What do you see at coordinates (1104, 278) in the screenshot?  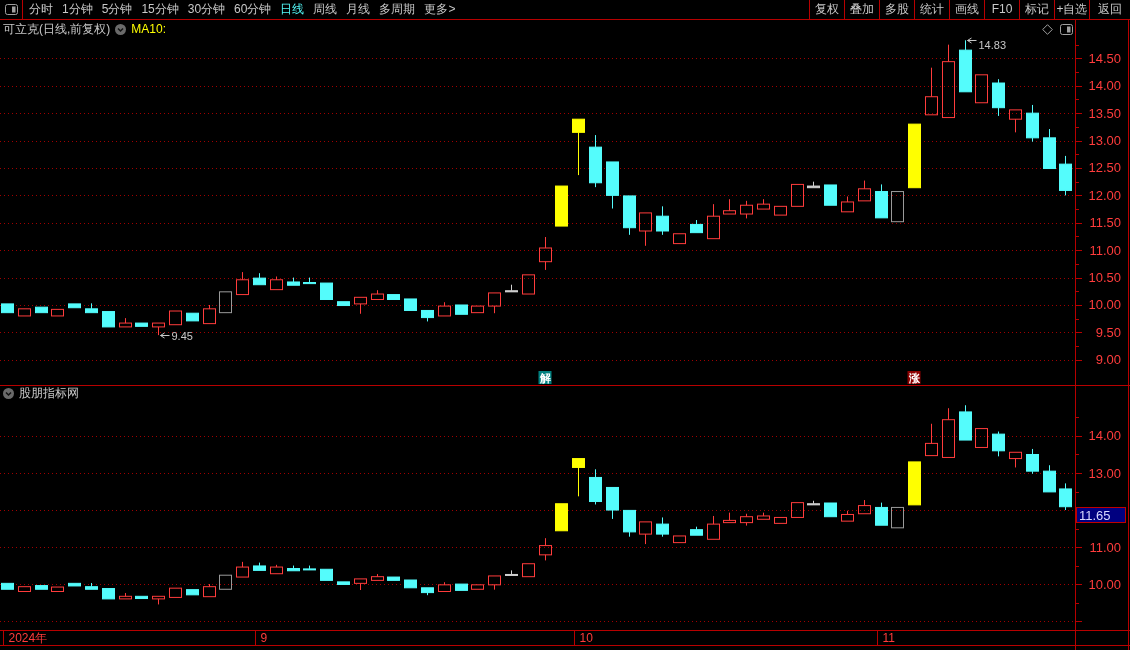 I see `y-axis-label: 10.50` at bounding box center [1104, 278].